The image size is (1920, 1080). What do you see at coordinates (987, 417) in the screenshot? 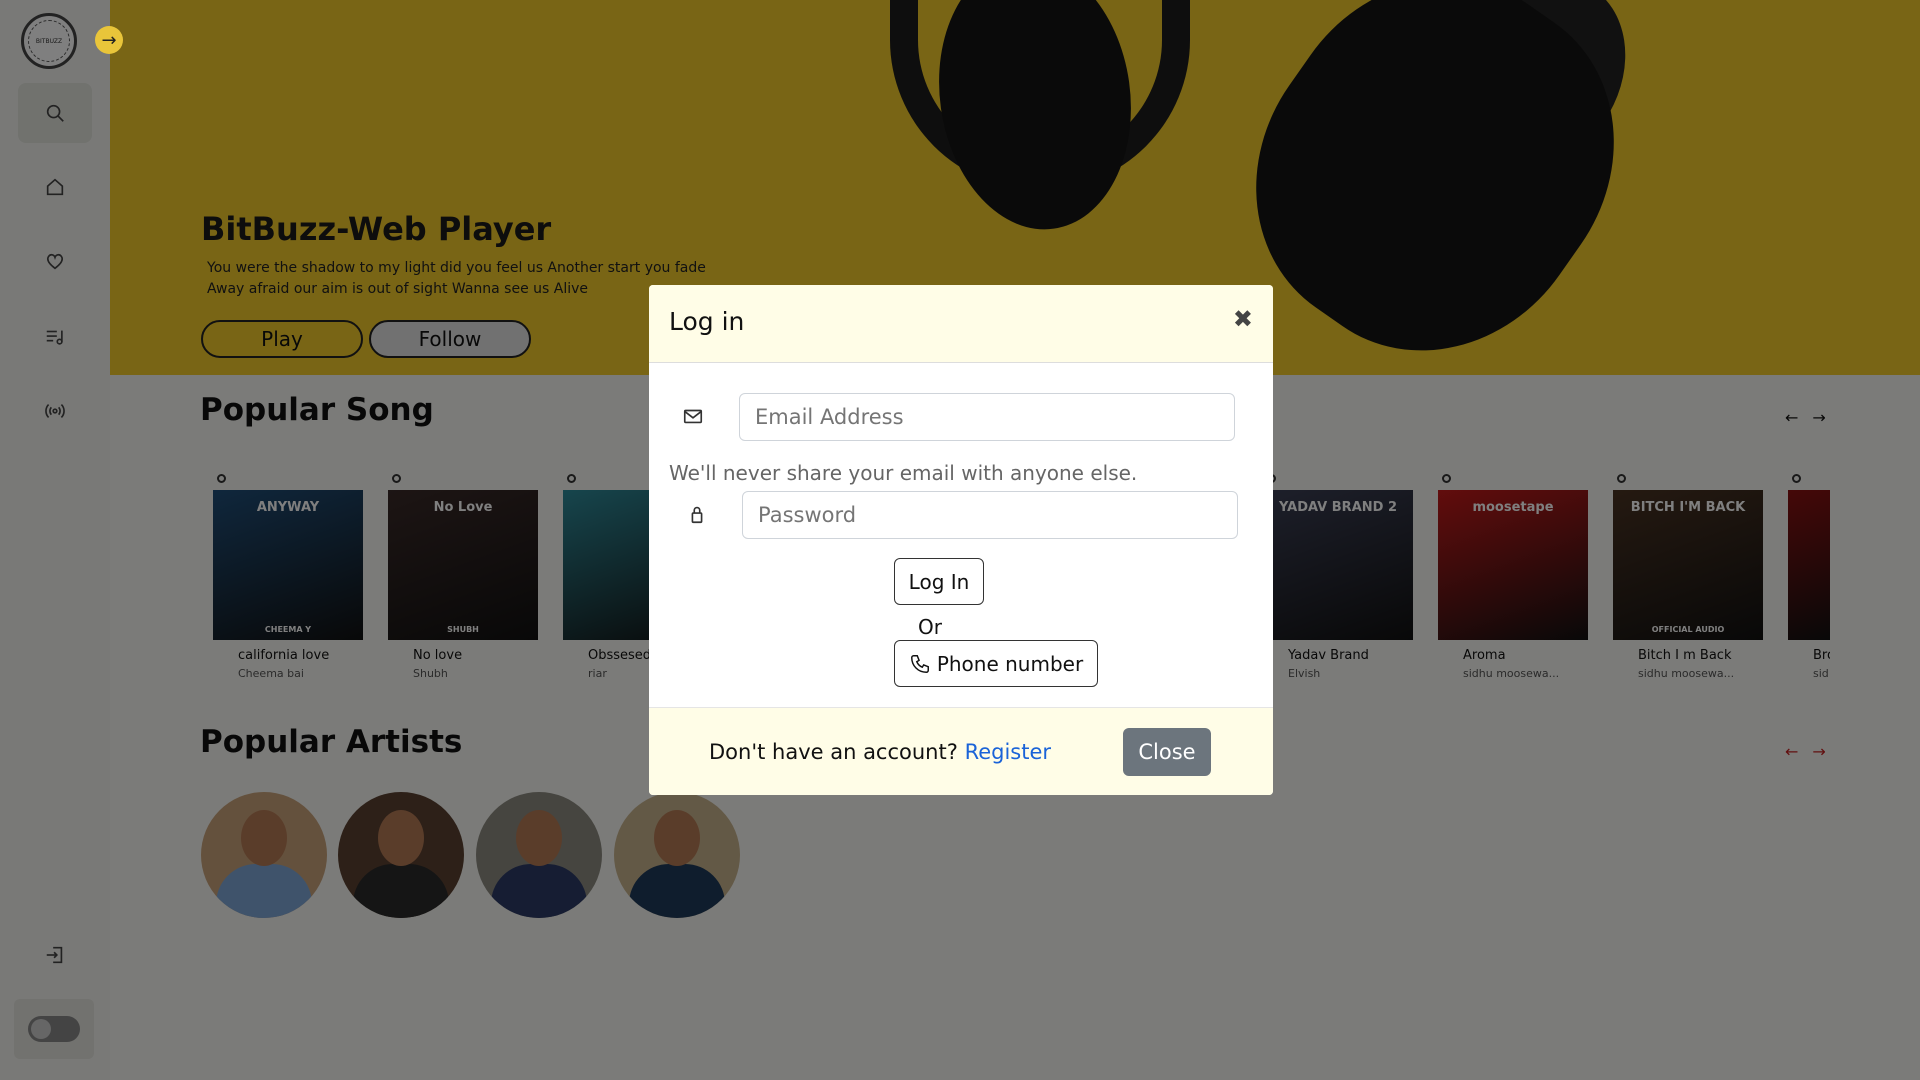
I see `email-input` at bounding box center [987, 417].